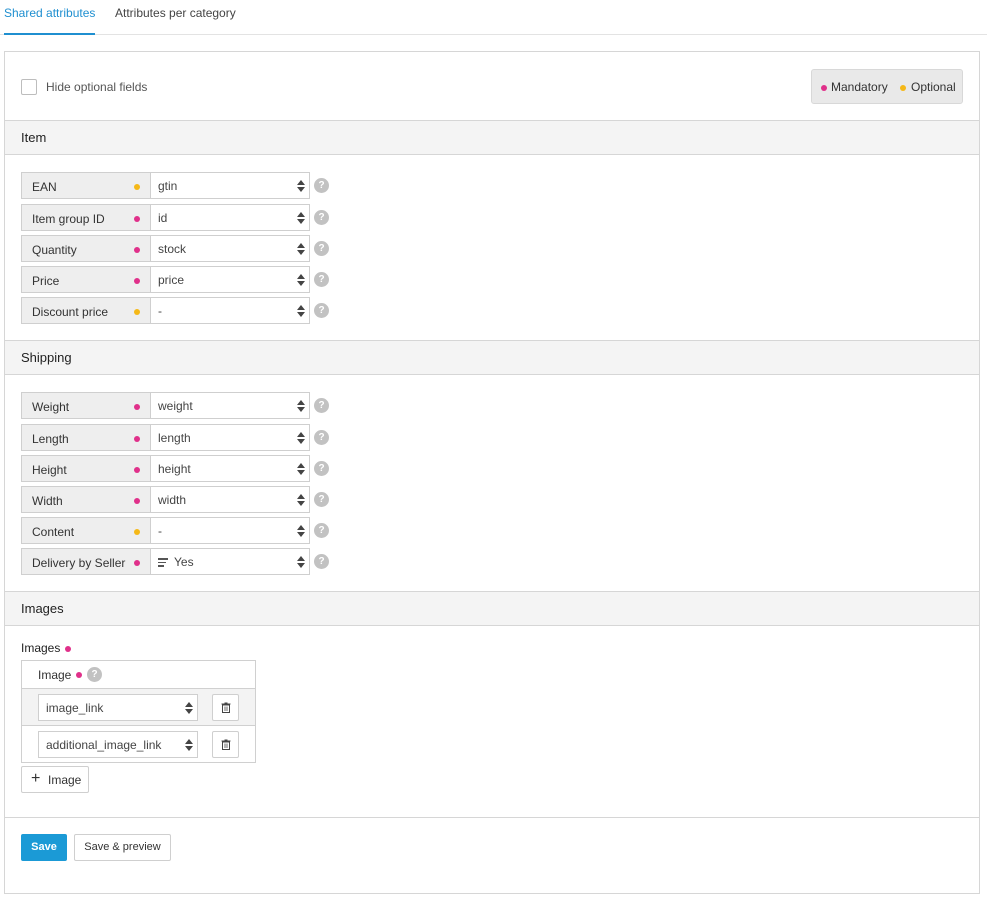 Image resolution: width=987 pixels, height=899 pixels. I want to click on select-value: image_link, so click(75, 708).